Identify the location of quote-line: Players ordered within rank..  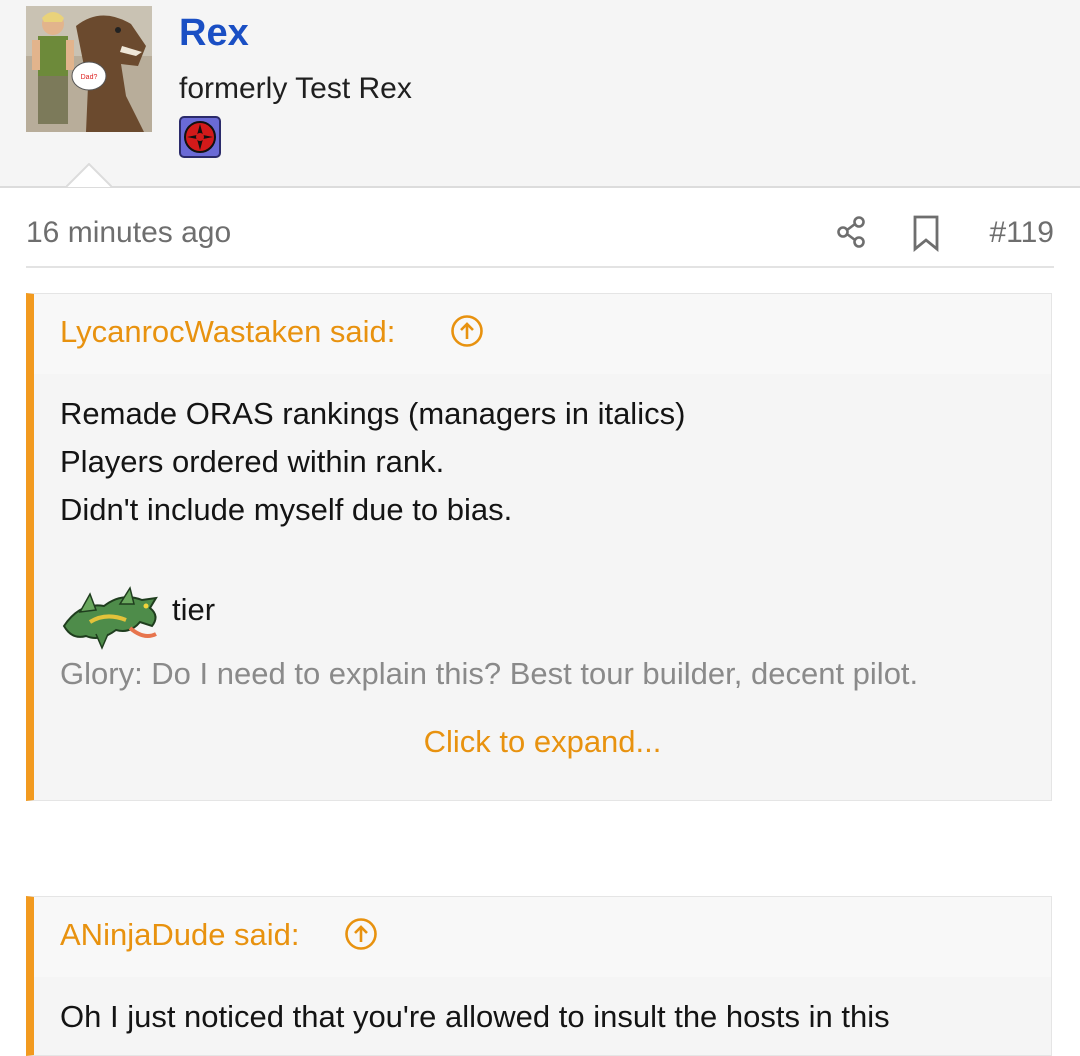
(252, 461).